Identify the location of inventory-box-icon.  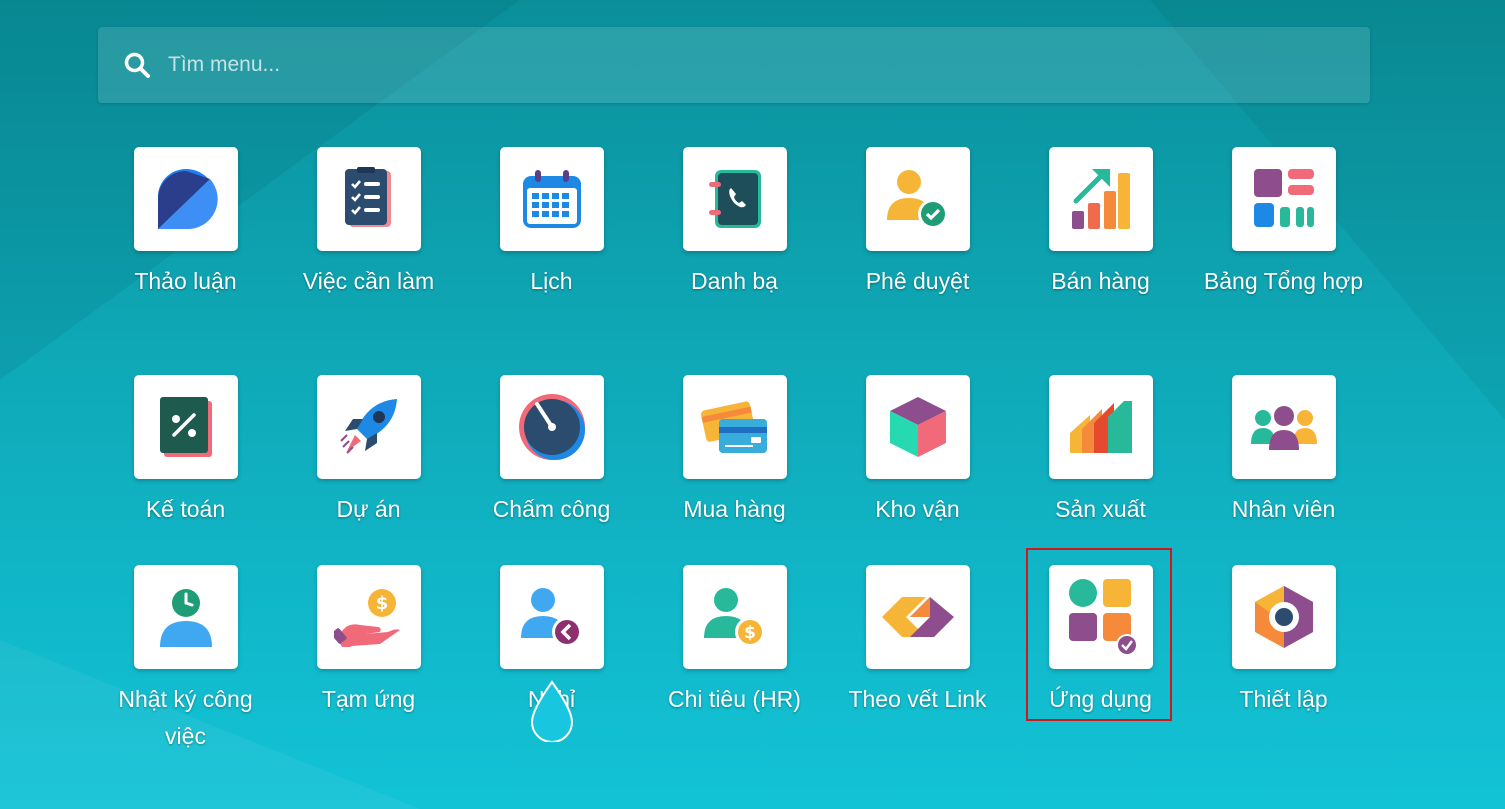
(917, 427).